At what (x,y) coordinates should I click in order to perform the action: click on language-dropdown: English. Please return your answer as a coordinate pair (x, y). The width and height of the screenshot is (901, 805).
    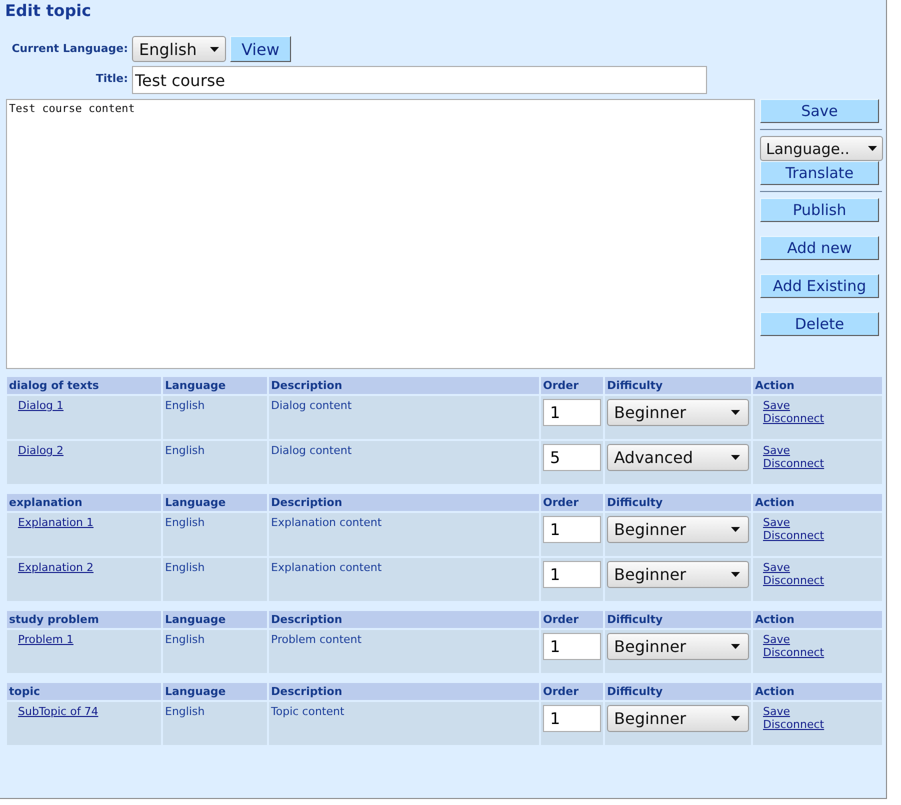
    Looking at the image, I should click on (179, 49).